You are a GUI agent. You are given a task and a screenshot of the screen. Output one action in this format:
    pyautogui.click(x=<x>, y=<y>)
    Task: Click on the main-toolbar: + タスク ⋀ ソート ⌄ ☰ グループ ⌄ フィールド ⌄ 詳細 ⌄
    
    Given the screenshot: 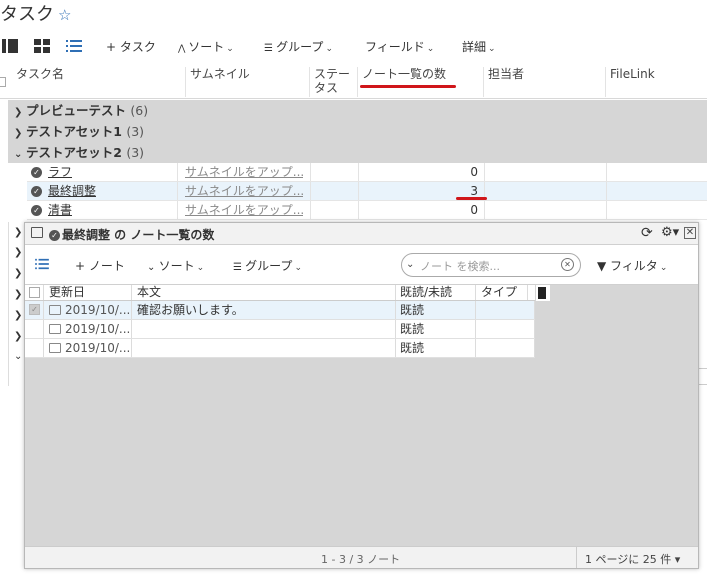 What is the action you would take?
    pyautogui.click(x=353, y=47)
    